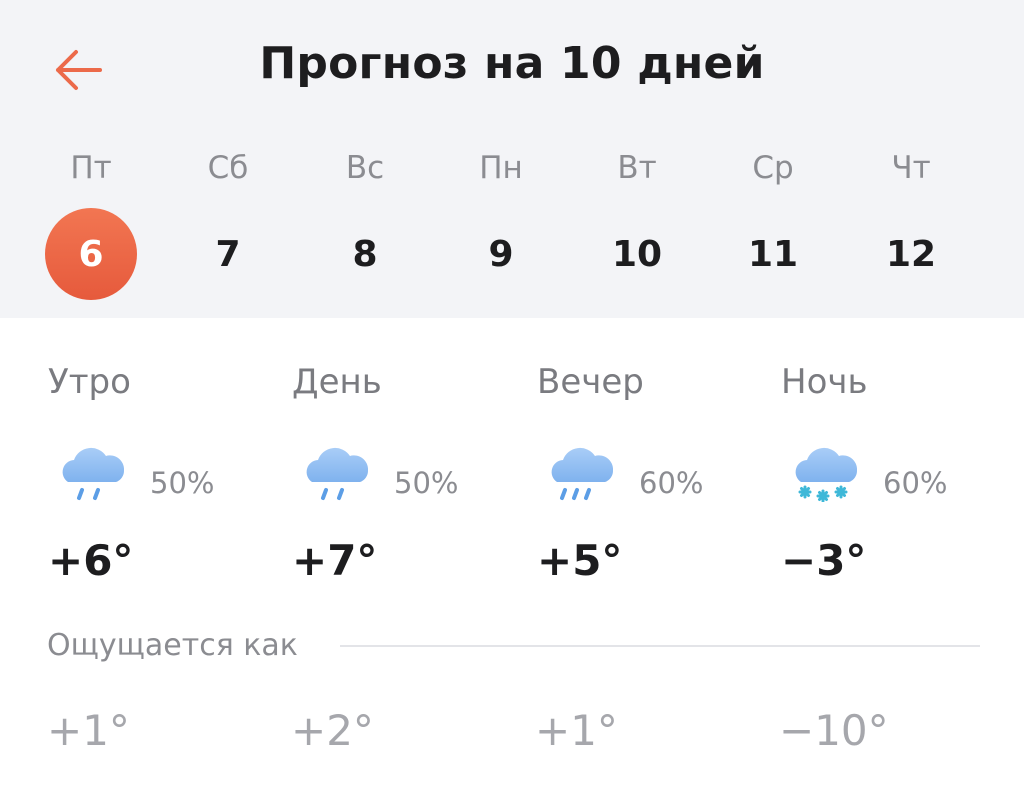 The image size is (1024, 808). Describe the element at coordinates (637, 168) in the screenshot. I see `day-of-week: Вт` at that location.